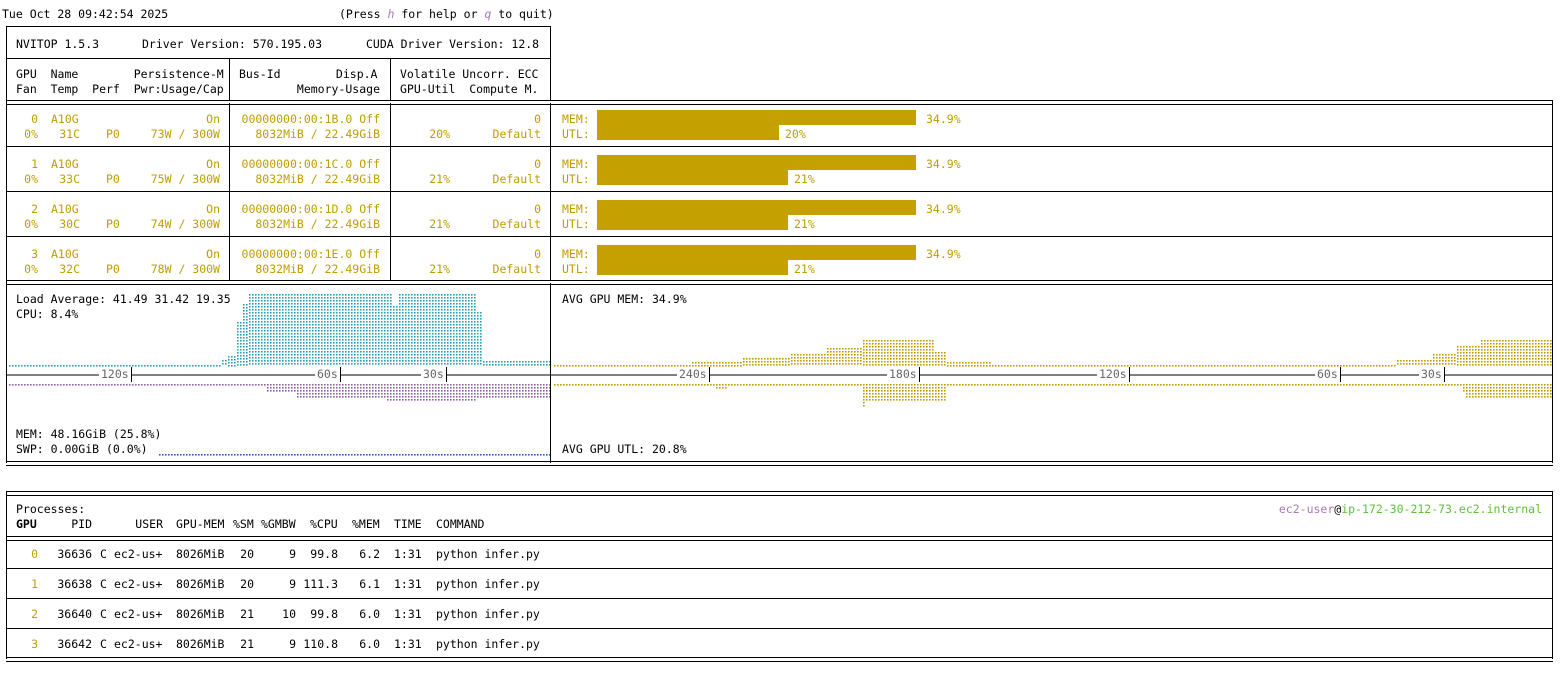  I want to click on gpu-index: 1, so click(34, 164).